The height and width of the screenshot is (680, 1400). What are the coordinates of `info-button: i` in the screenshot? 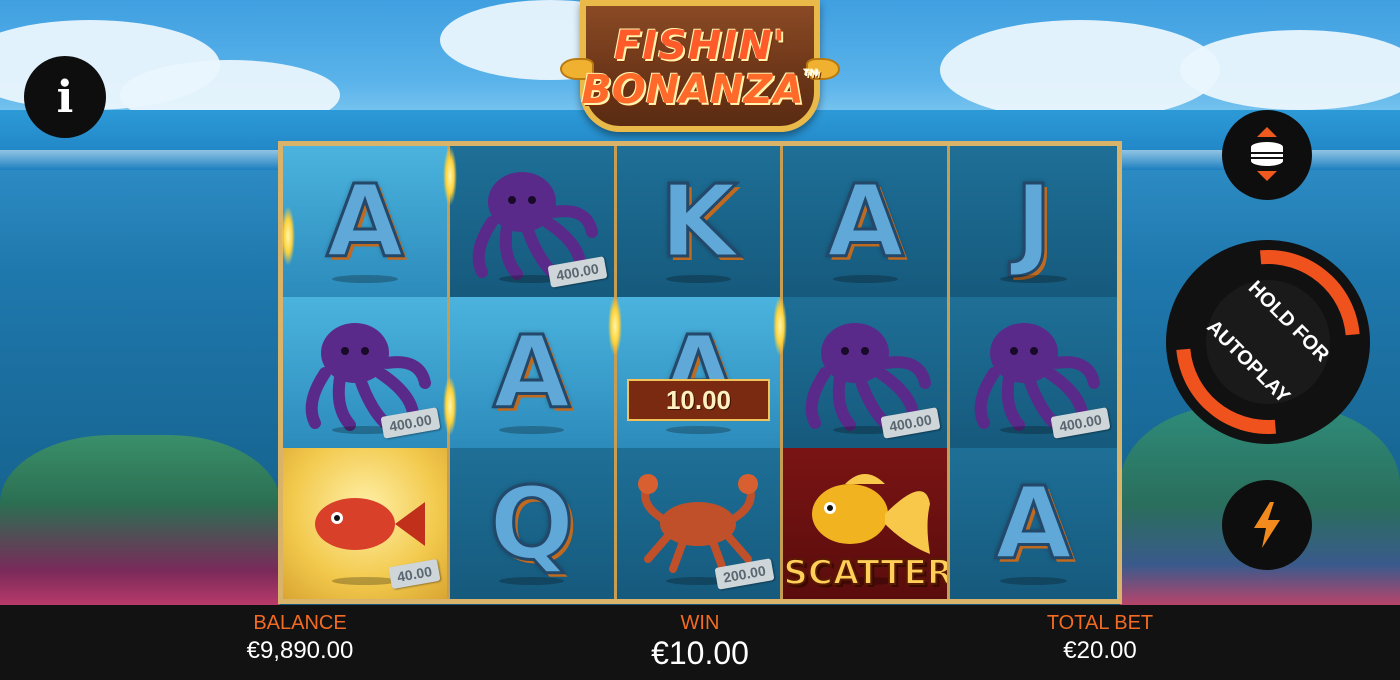 It's located at (65, 97).